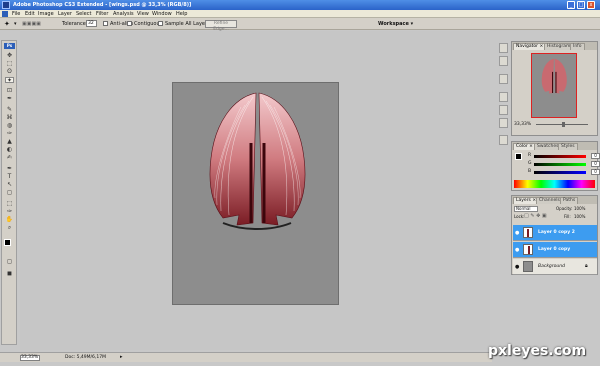 The width and height of the screenshot is (600, 366). Describe the element at coordinates (524, 146) in the screenshot. I see `tab-color: Color ×` at that location.